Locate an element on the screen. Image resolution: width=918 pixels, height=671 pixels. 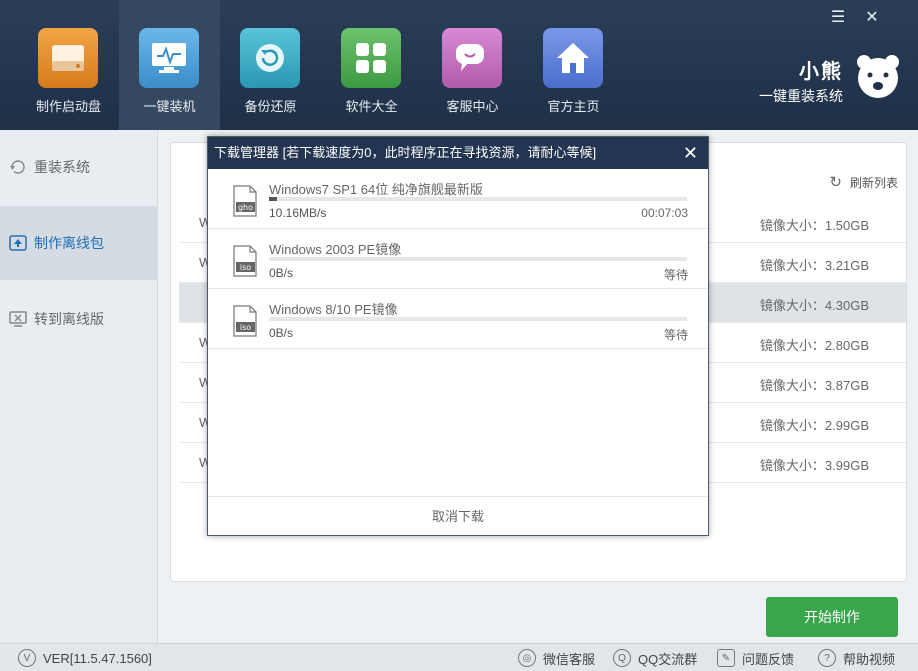
drive-icon is located at coordinates (68, 58).